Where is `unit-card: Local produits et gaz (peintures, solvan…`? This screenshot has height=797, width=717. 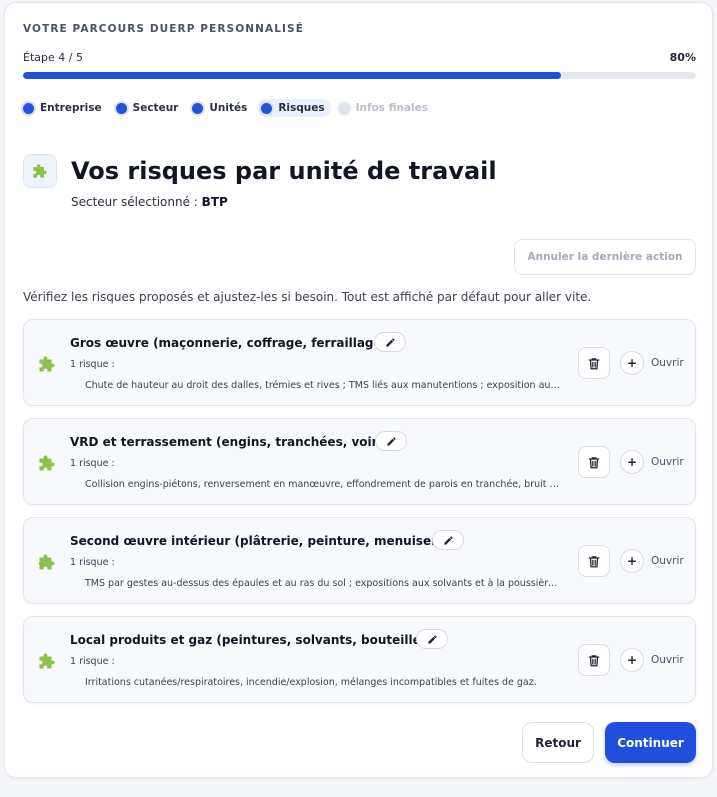
unit-card: Local produits et gaz (peintures, solvan… is located at coordinates (359, 659).